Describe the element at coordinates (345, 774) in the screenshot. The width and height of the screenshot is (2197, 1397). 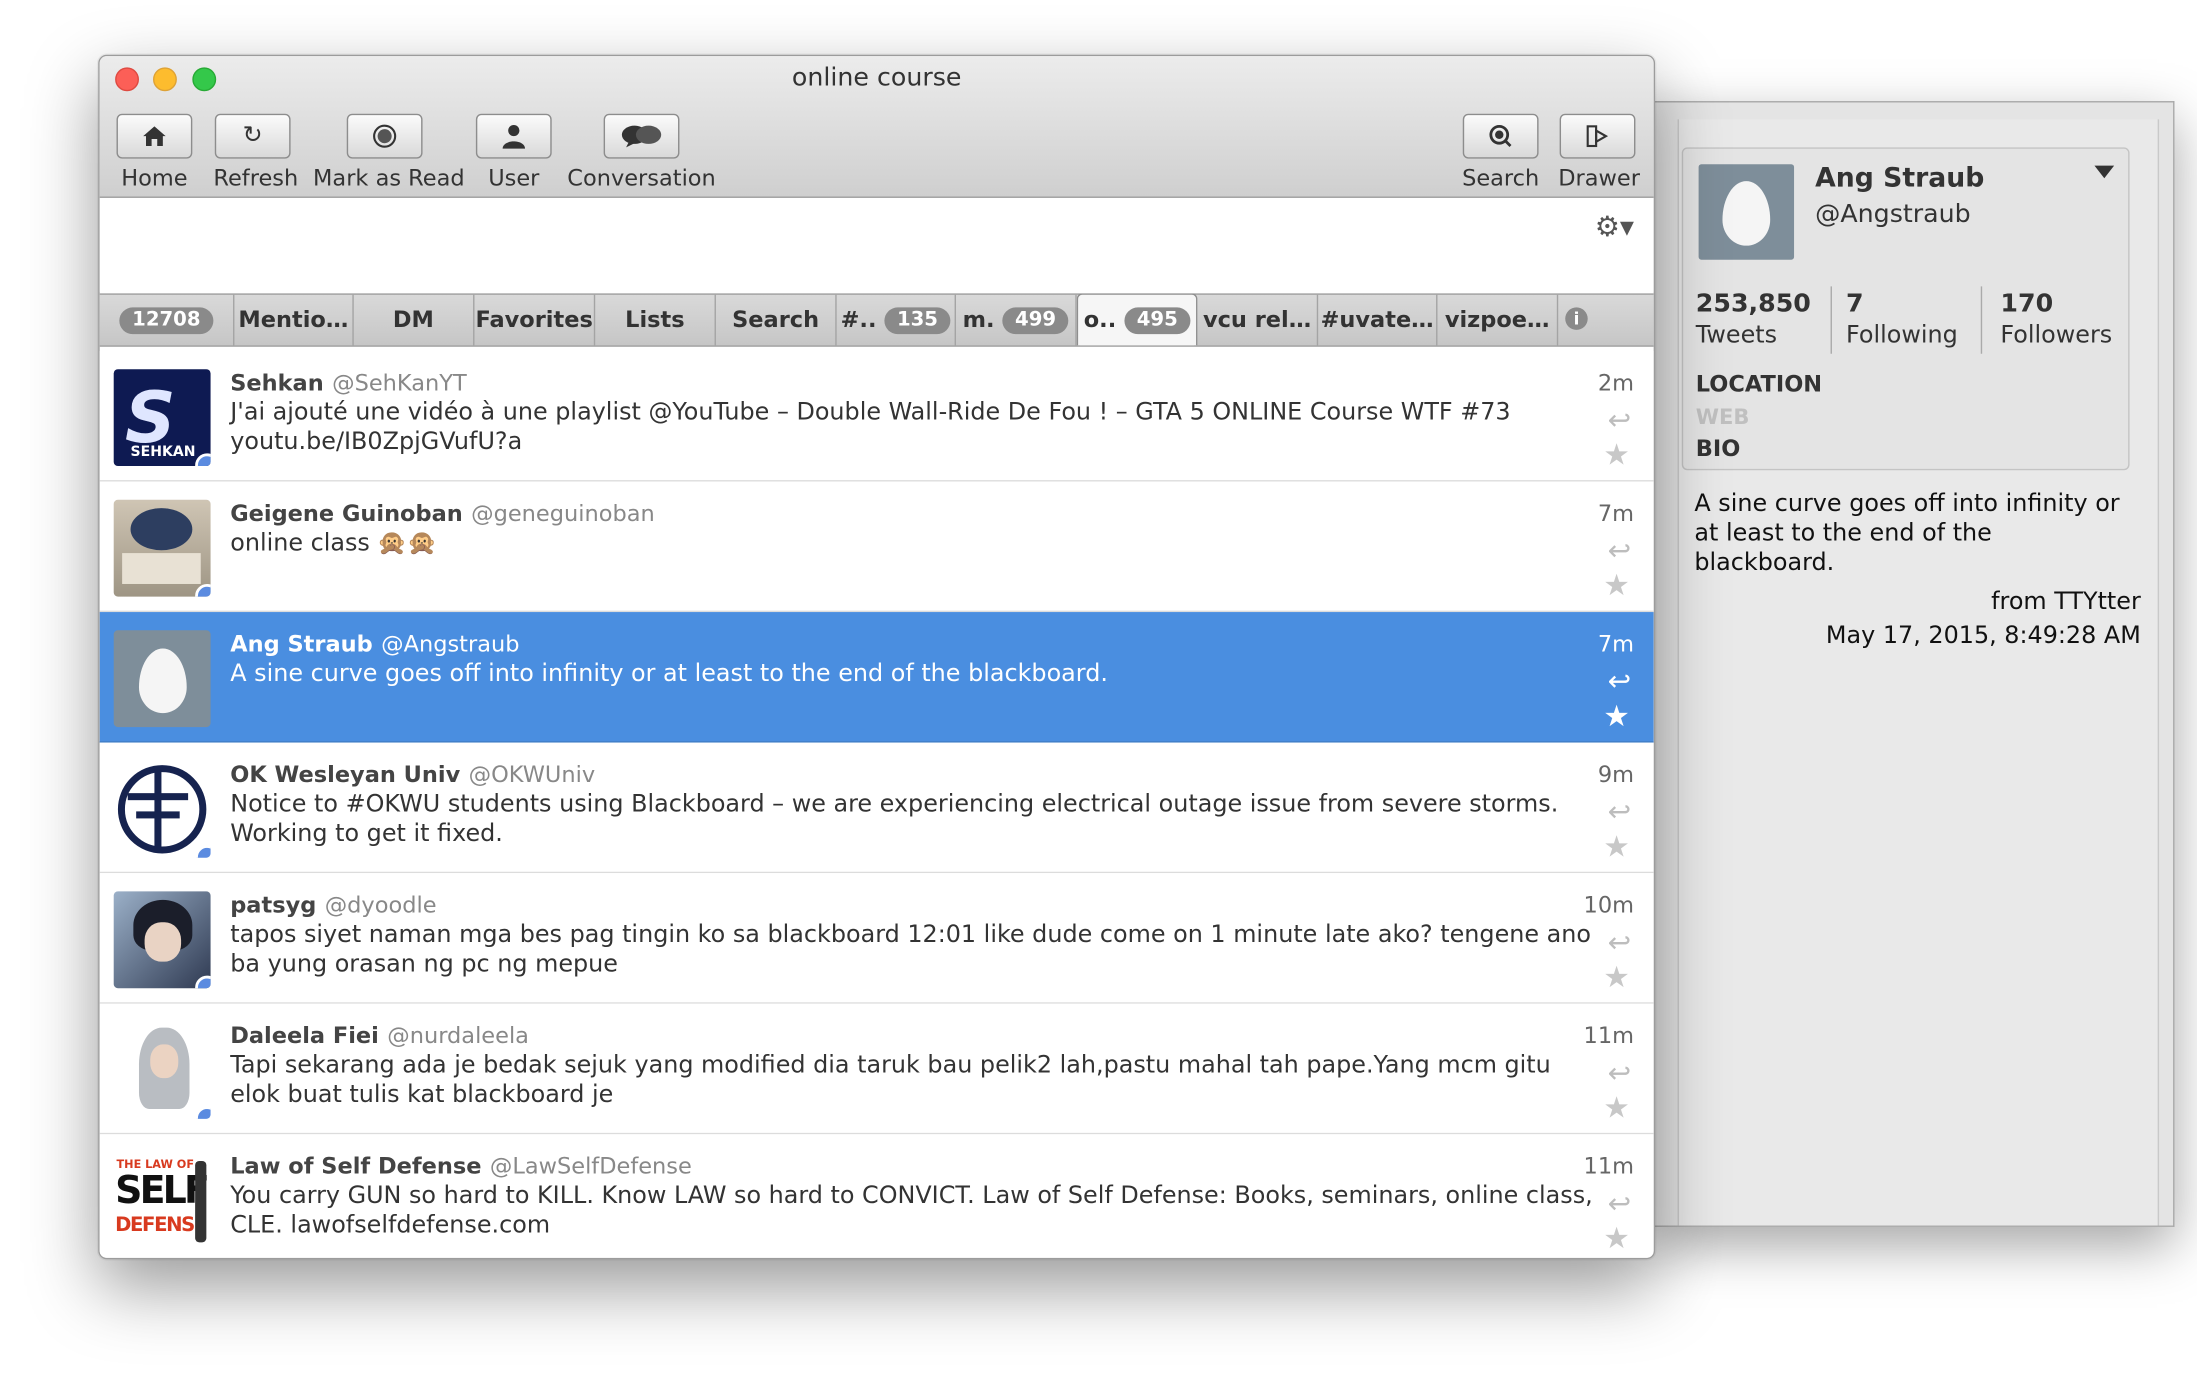
I see `tweet-author-name: OK Wesleyan Univ` at that location.